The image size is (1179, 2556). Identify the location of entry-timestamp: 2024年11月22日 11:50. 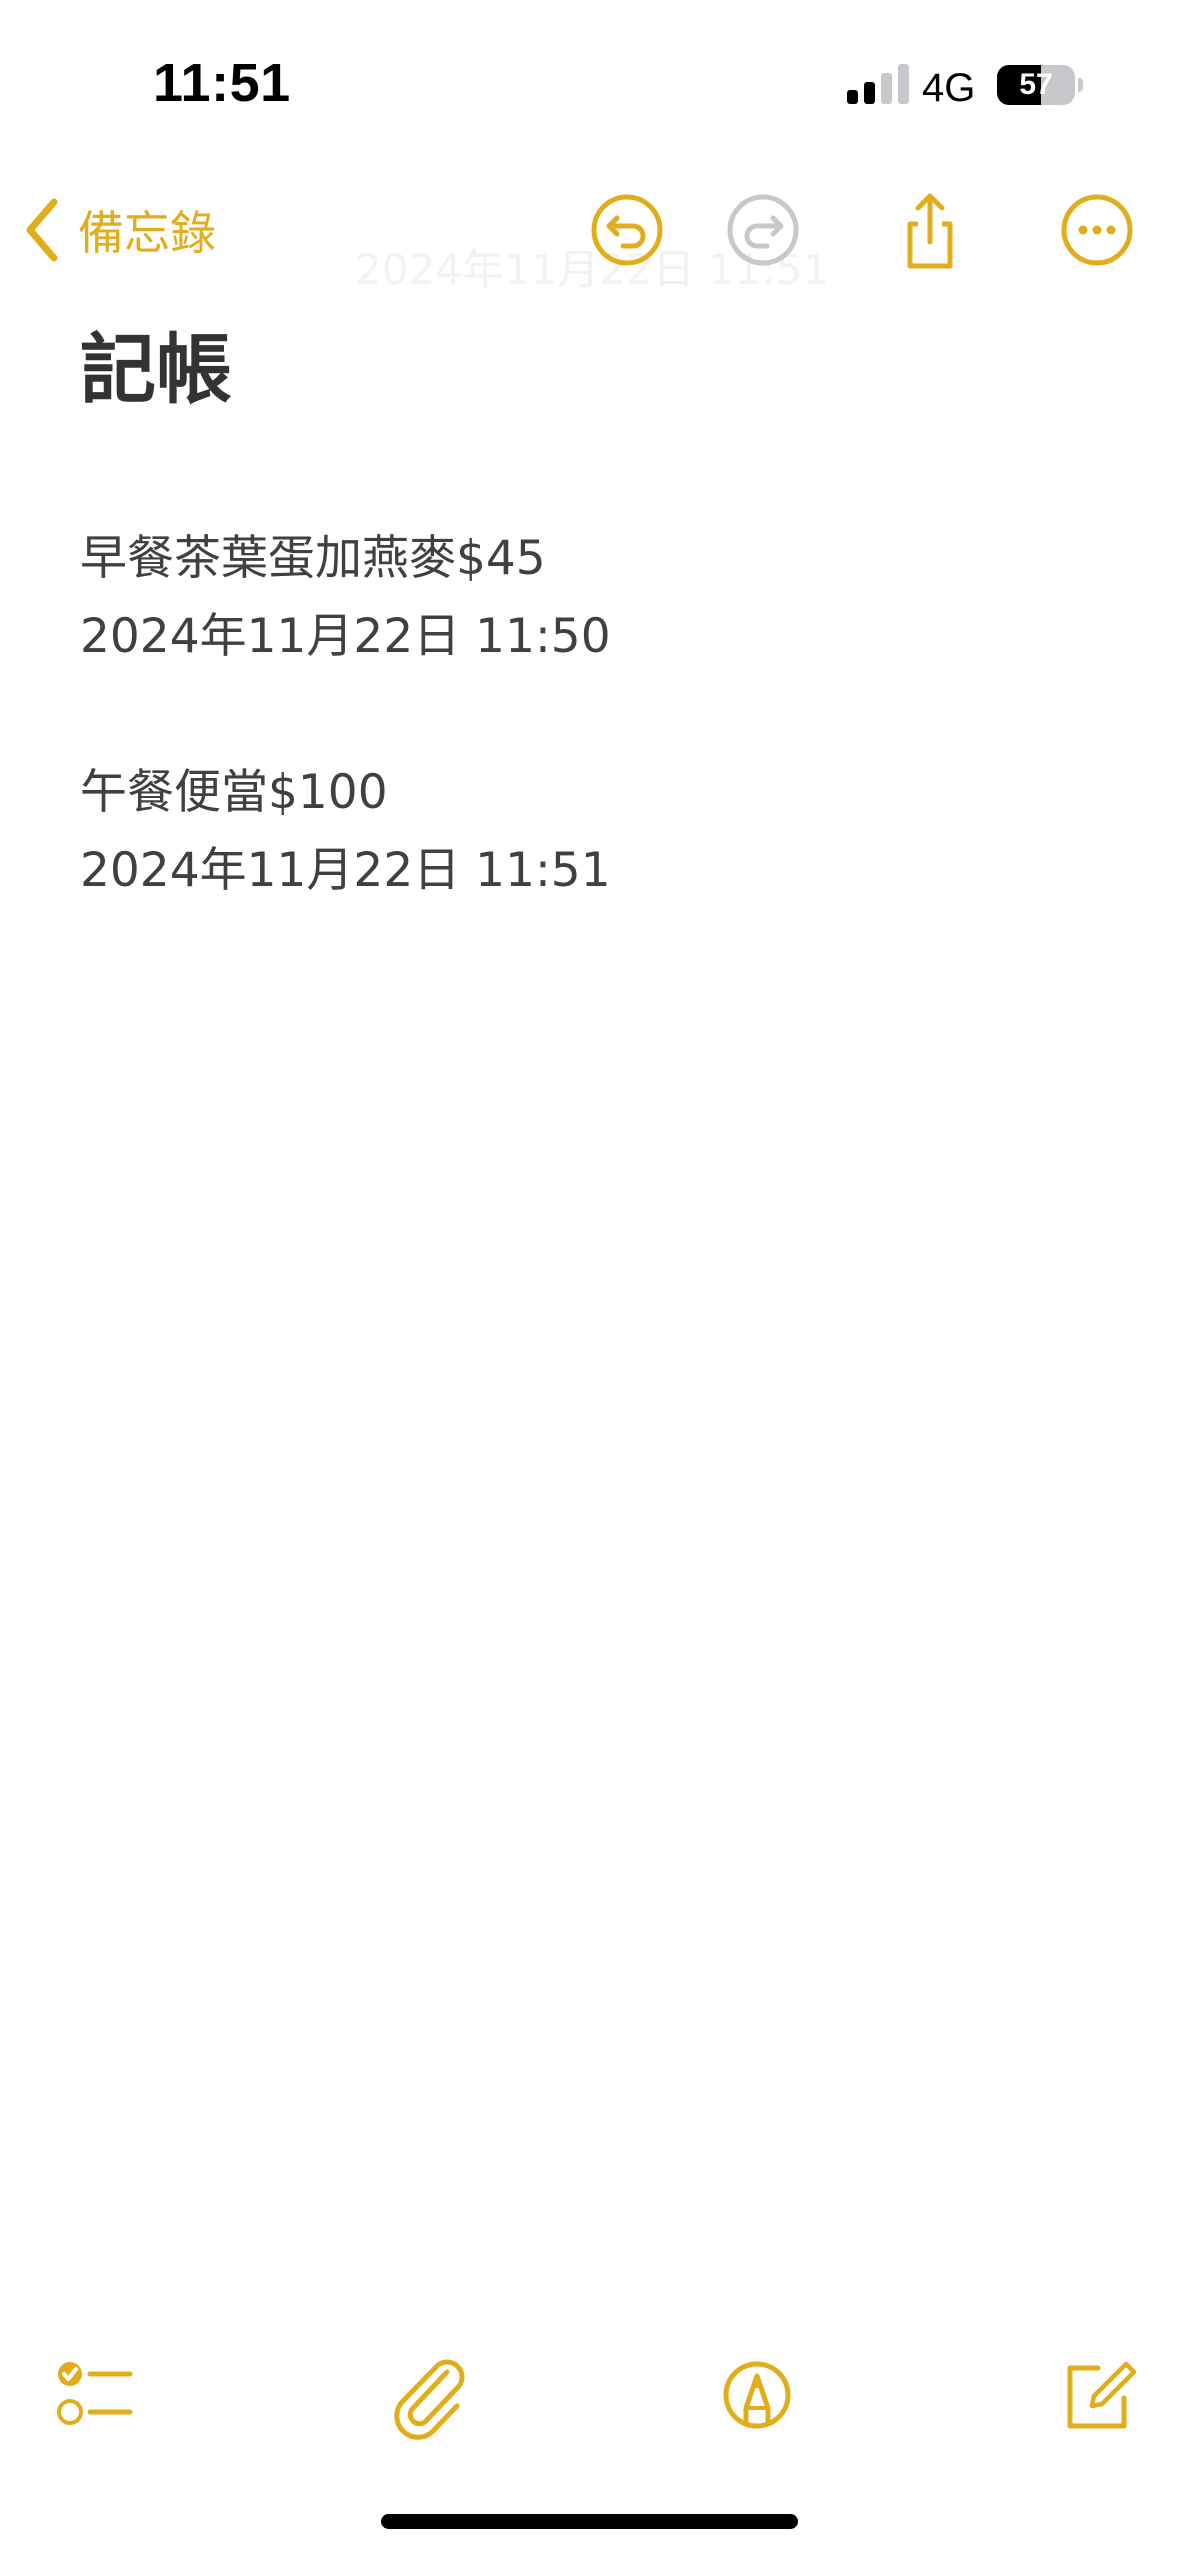
(345, 637).